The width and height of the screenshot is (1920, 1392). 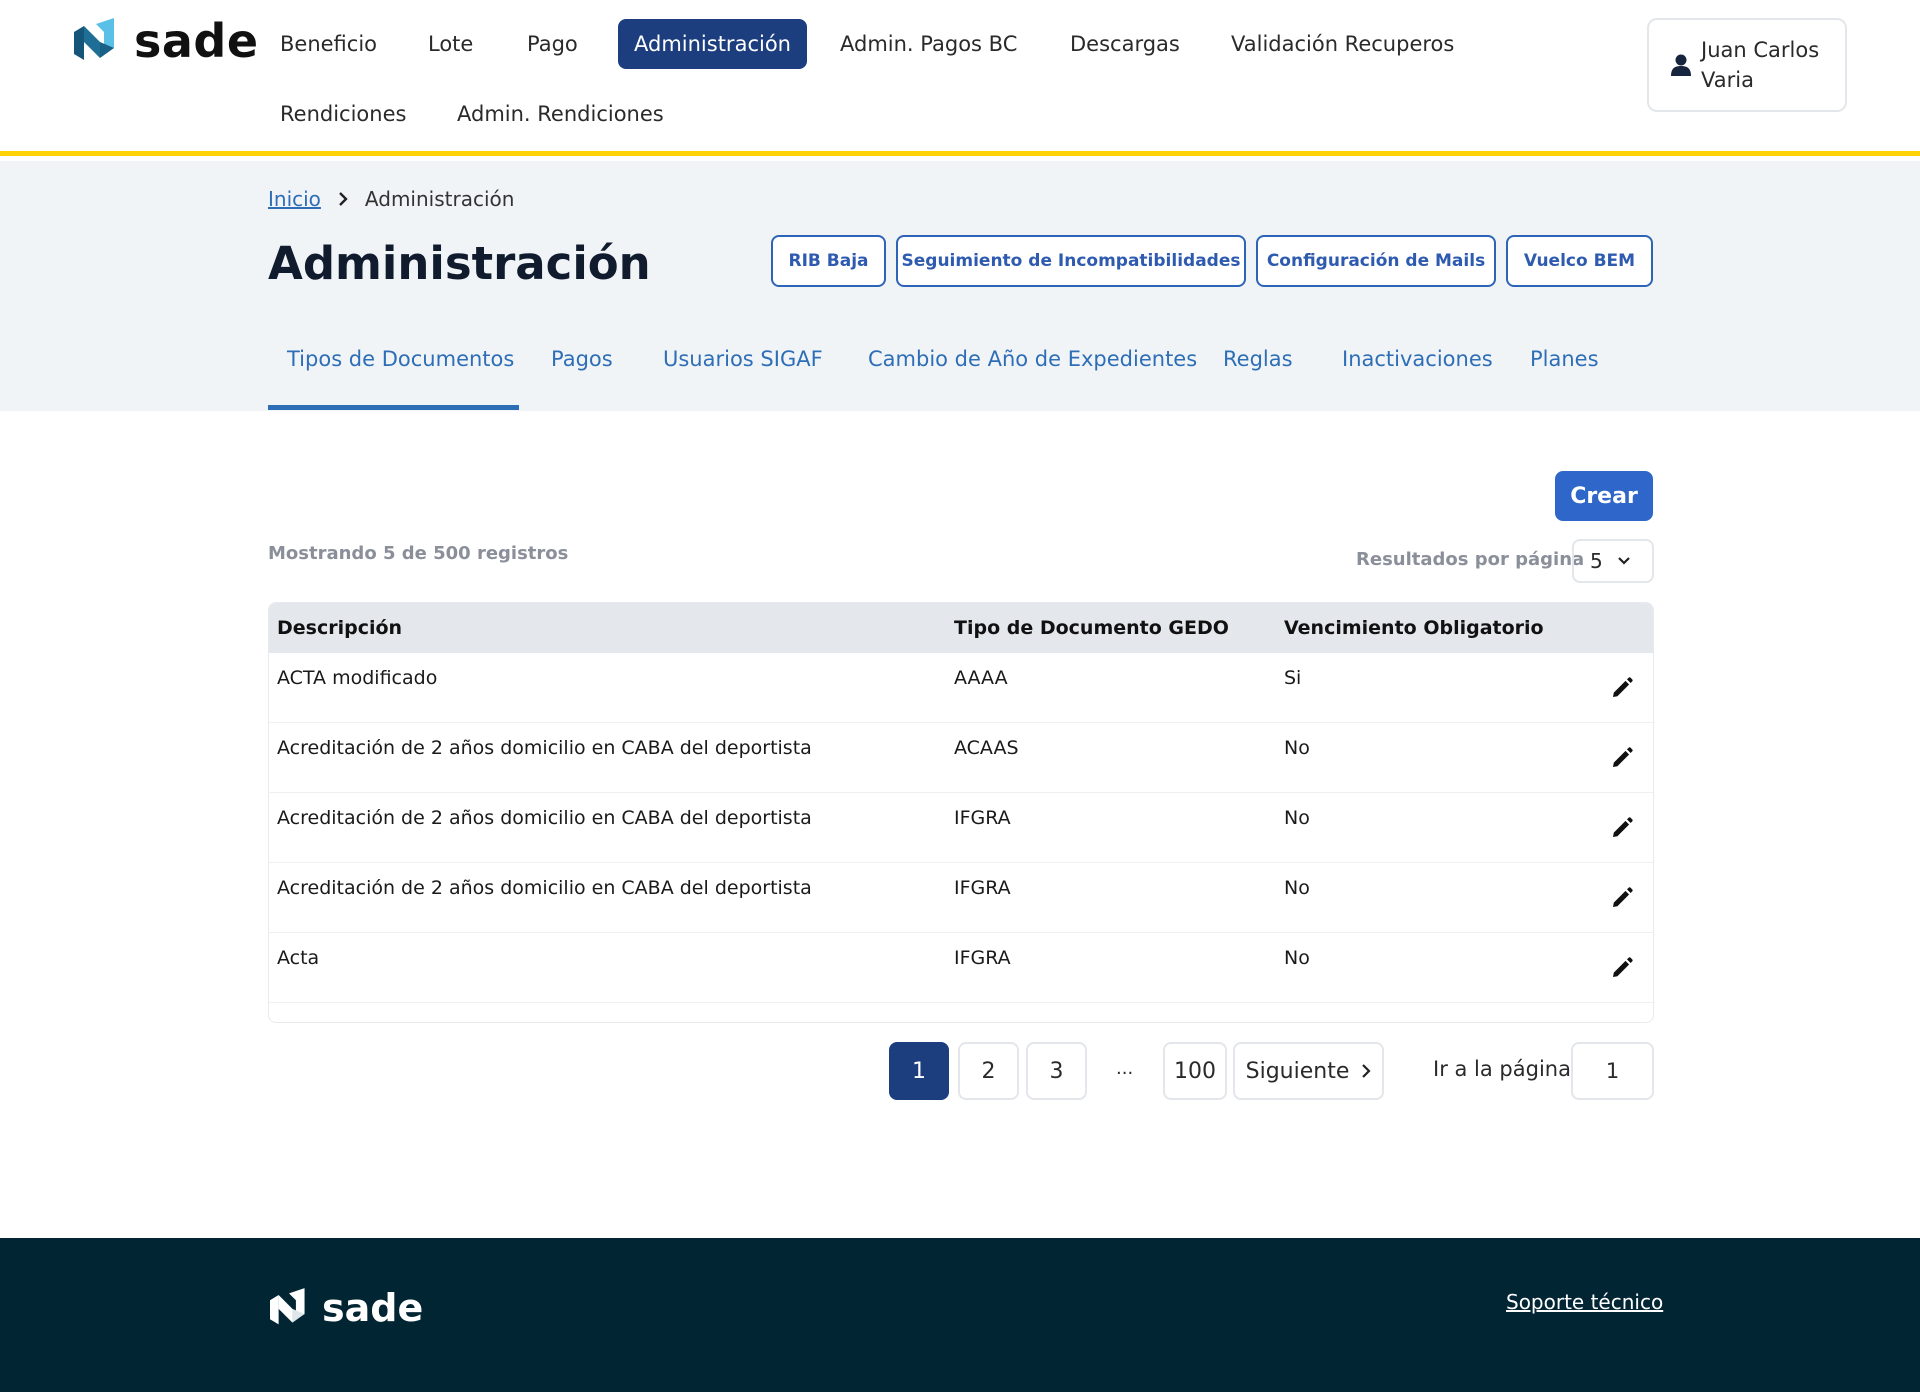 I want to click on nav-item-admin-rendiciones: Admin. Rendiciones, so click(x=560, y=114).